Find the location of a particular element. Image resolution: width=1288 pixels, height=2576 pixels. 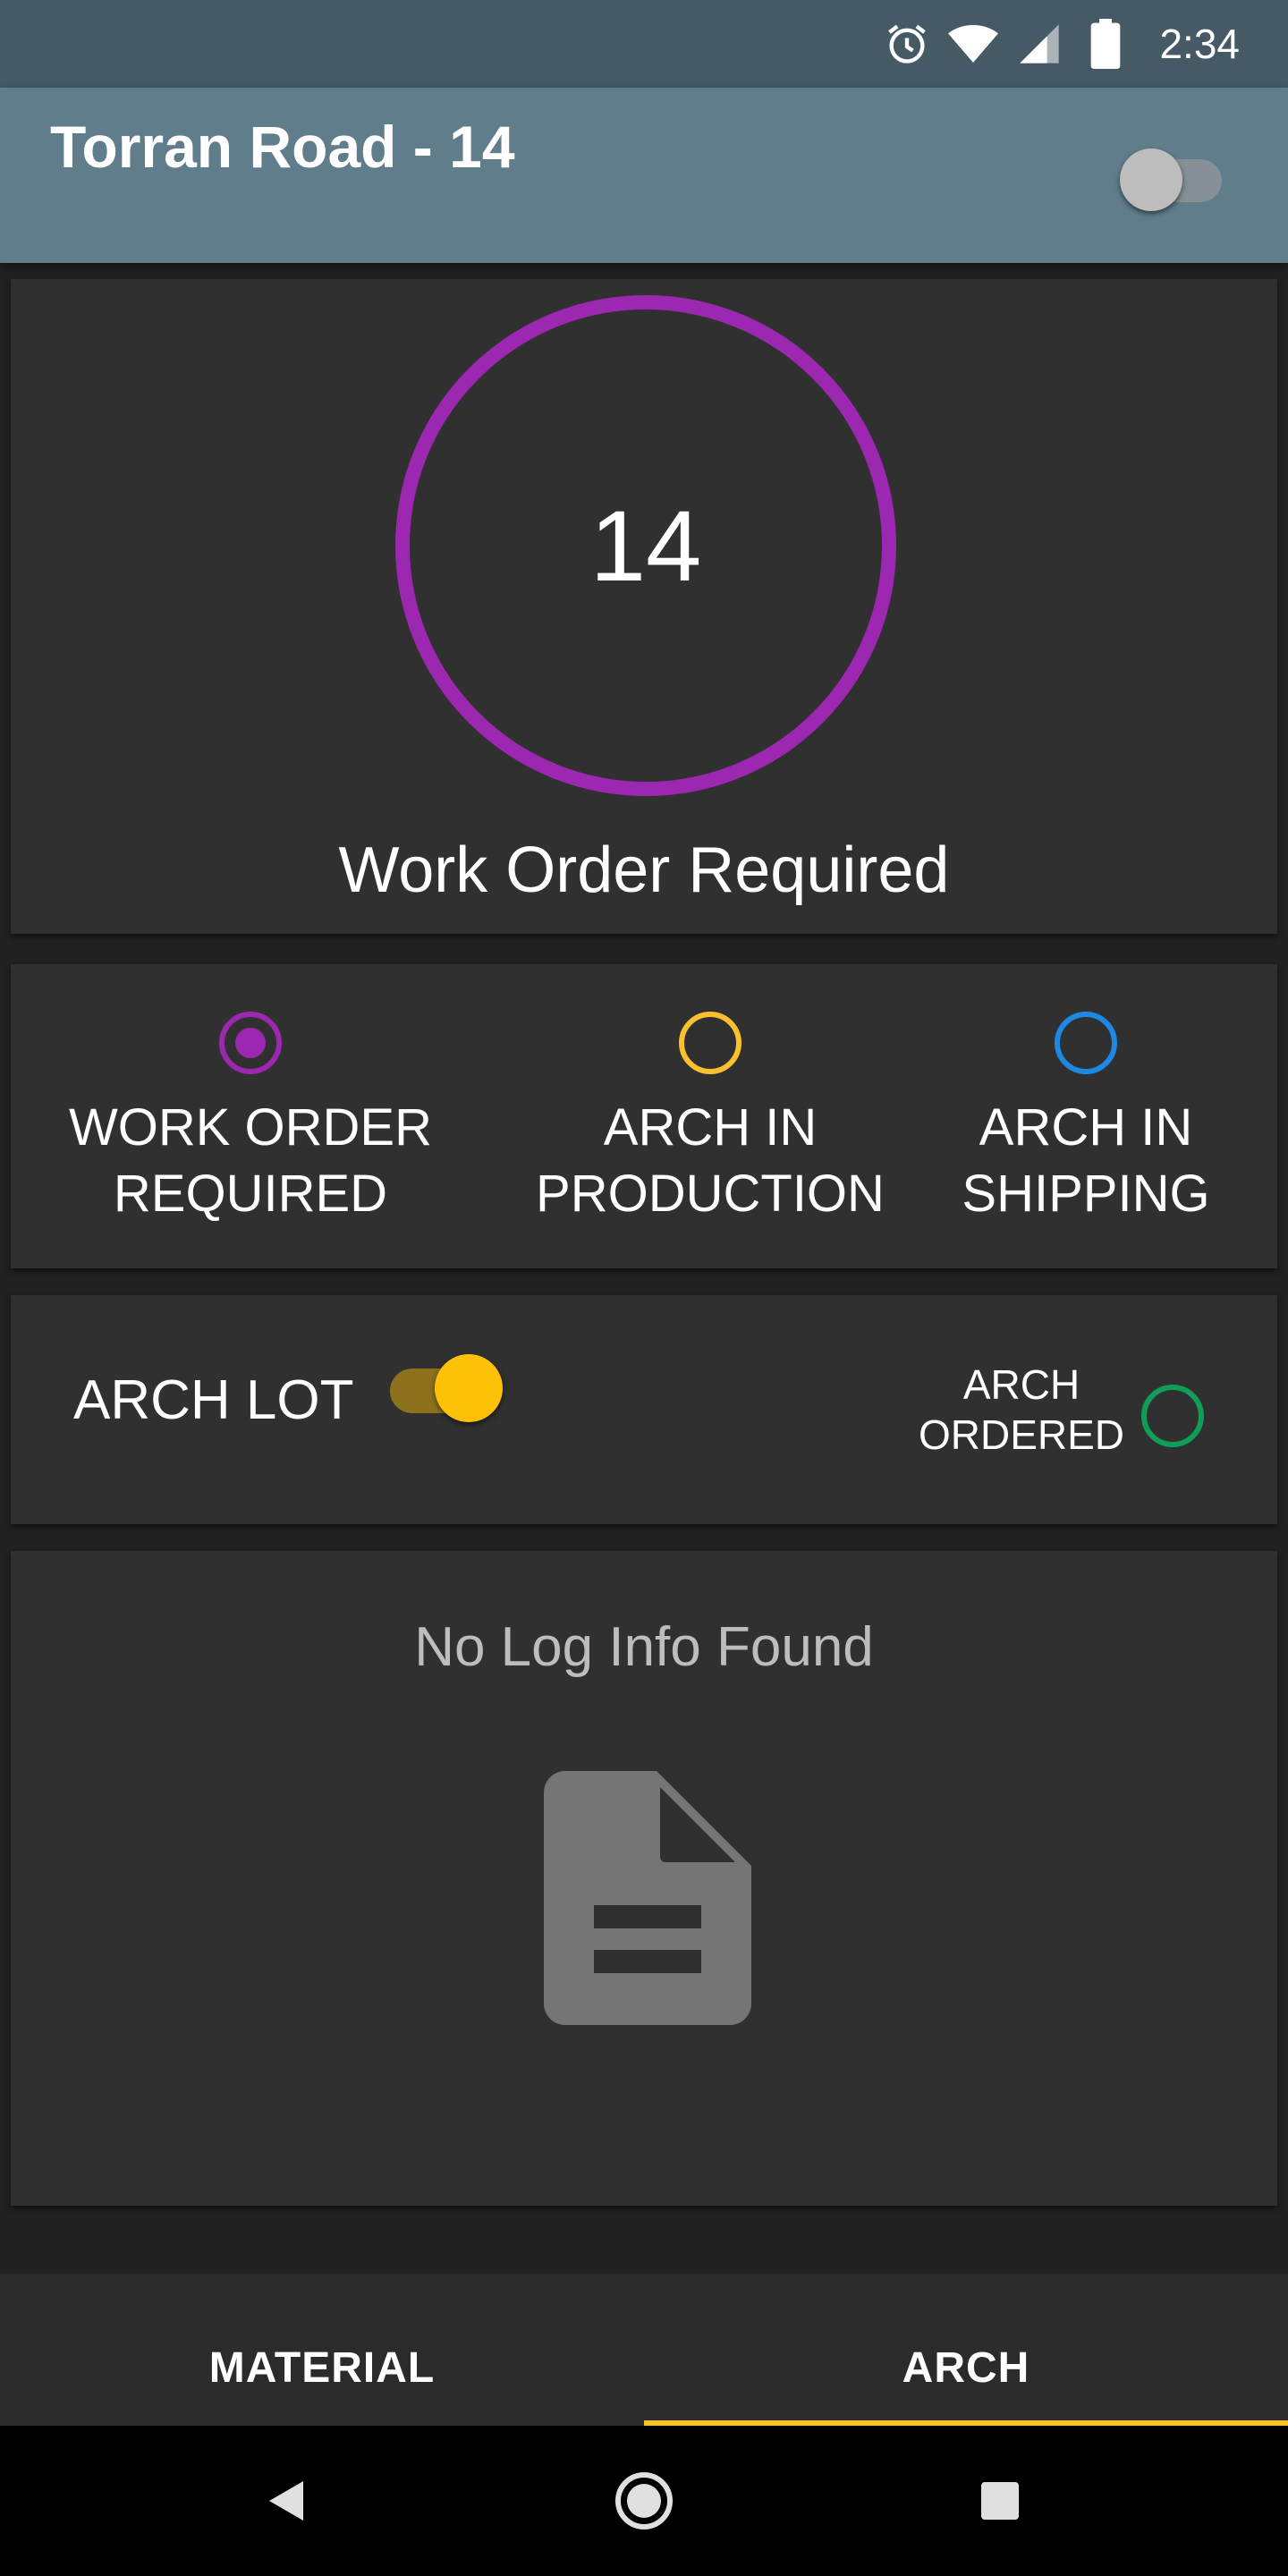

home-icon is located at coordinates (644, 2501).